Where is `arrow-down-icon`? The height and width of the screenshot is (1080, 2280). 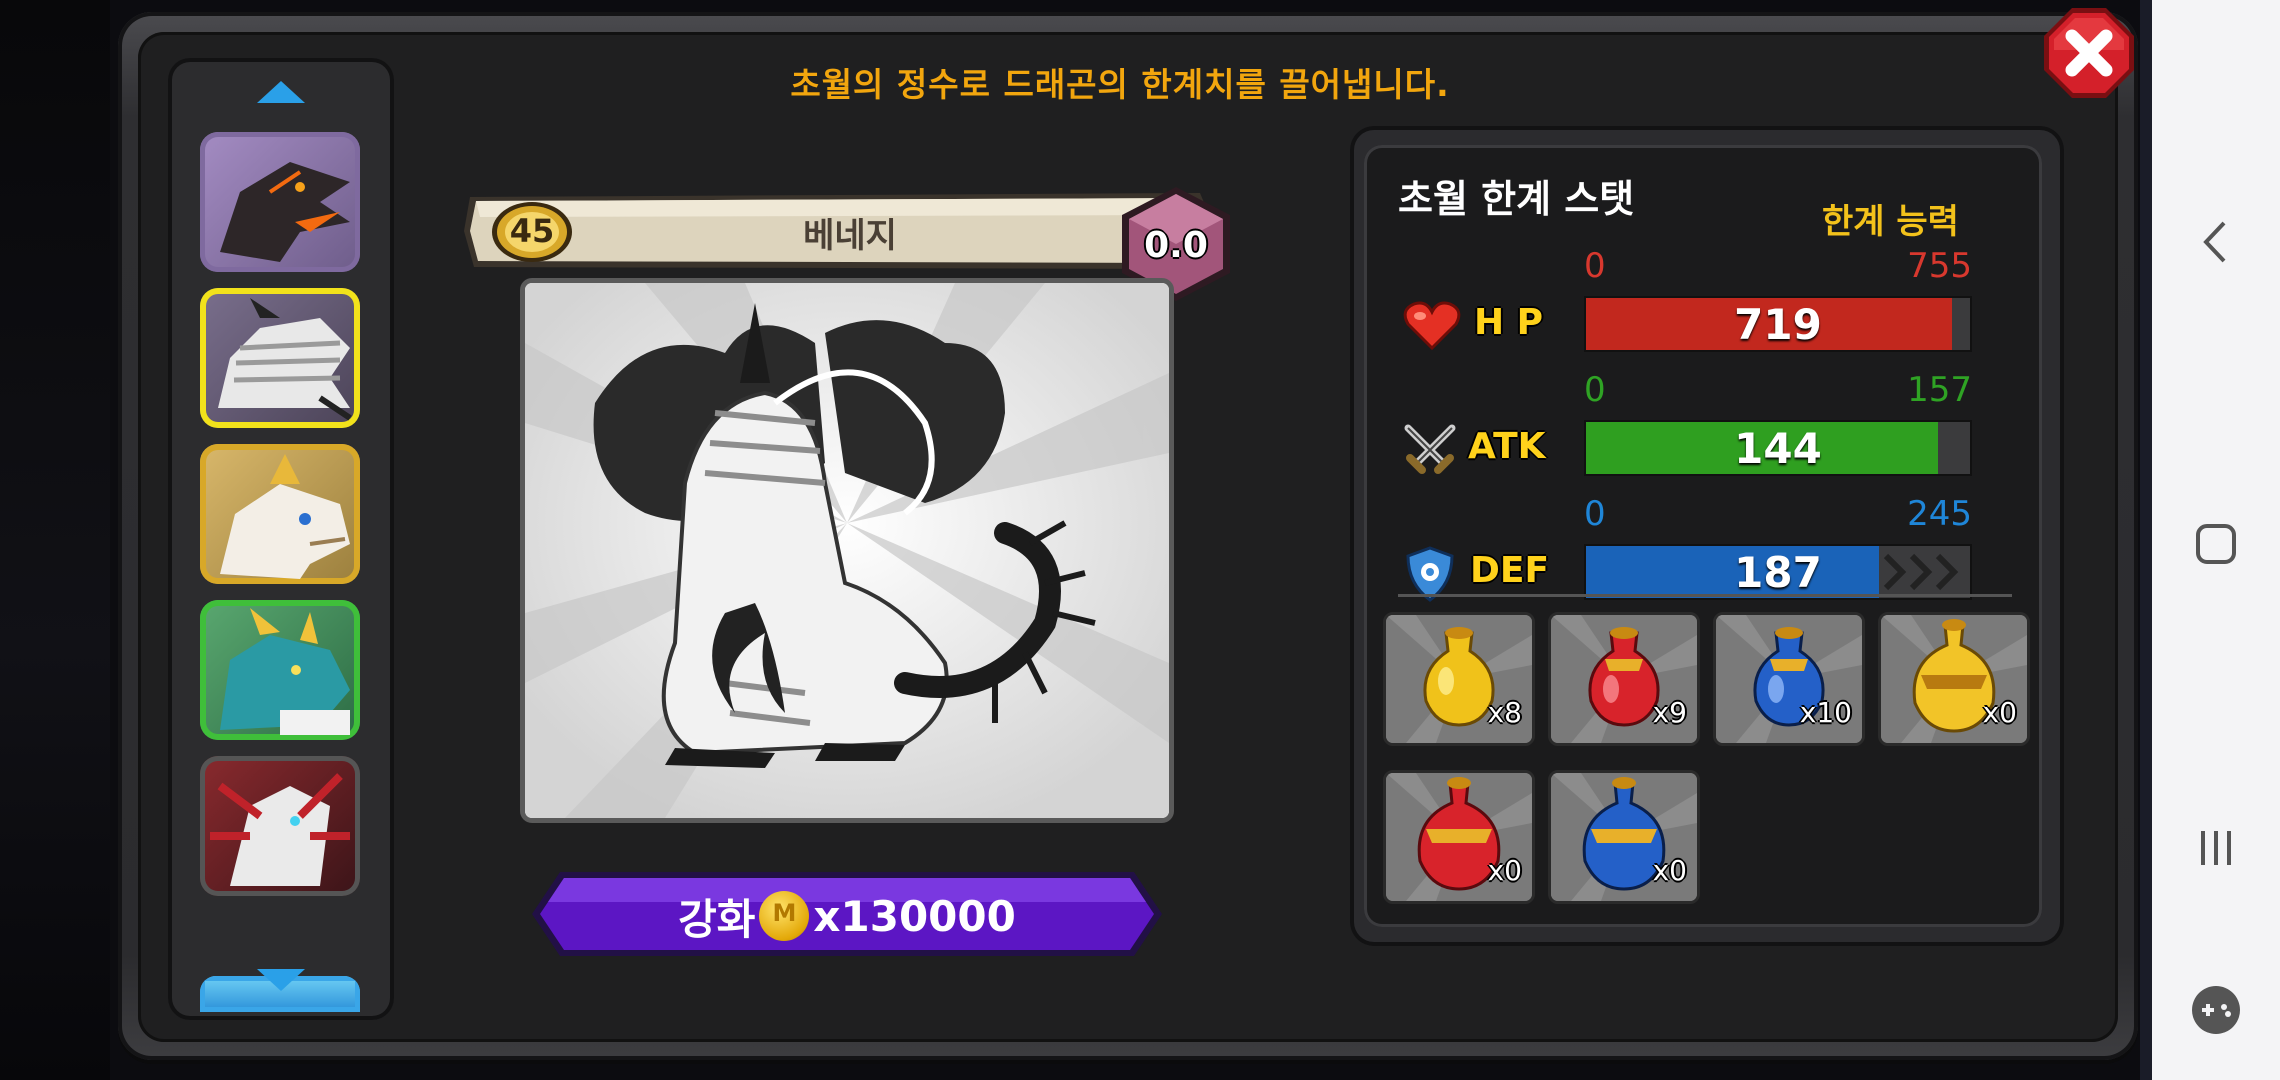
arrow-down-icon is located at coordinates (281, 980).